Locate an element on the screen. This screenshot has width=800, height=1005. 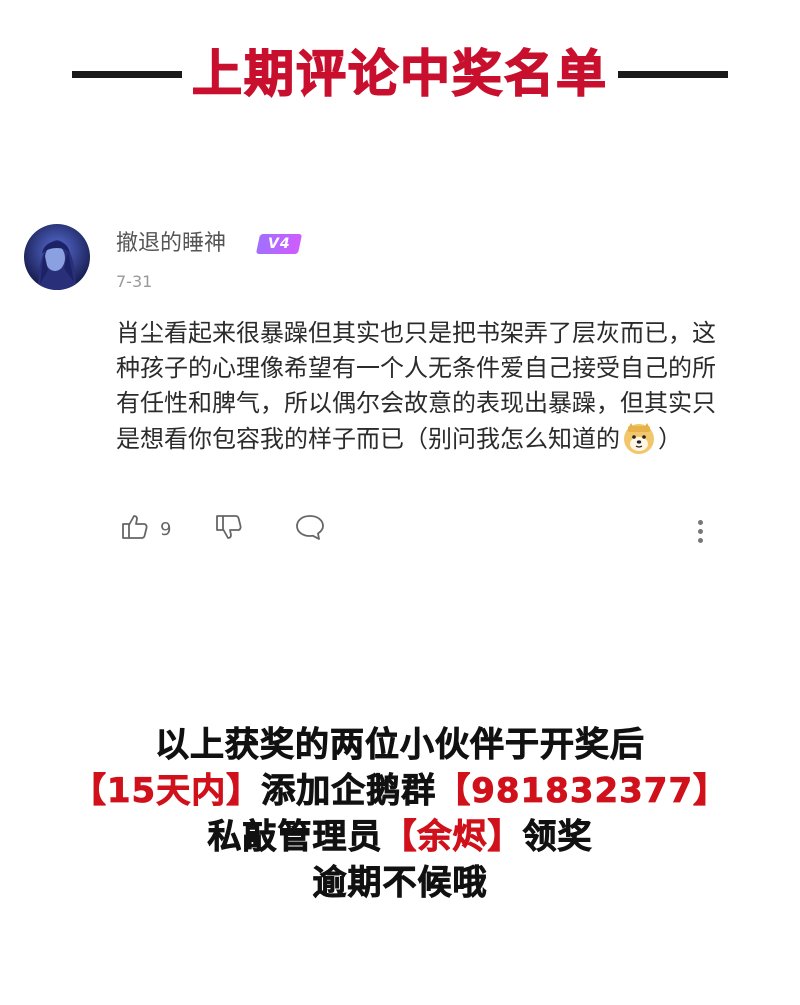
dislike-button is located at coordinates (229, 529).